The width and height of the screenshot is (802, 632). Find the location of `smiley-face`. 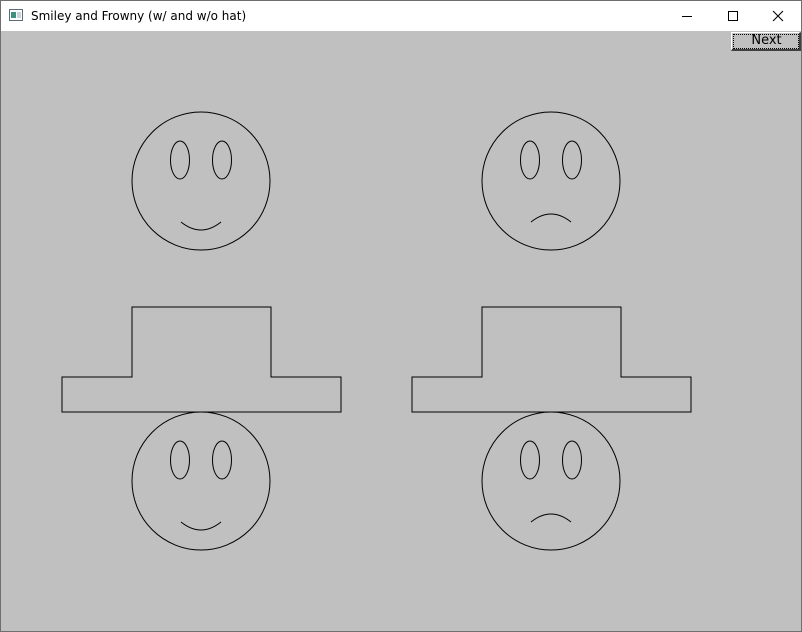

smiley-face is located at coordinates (201, 181).